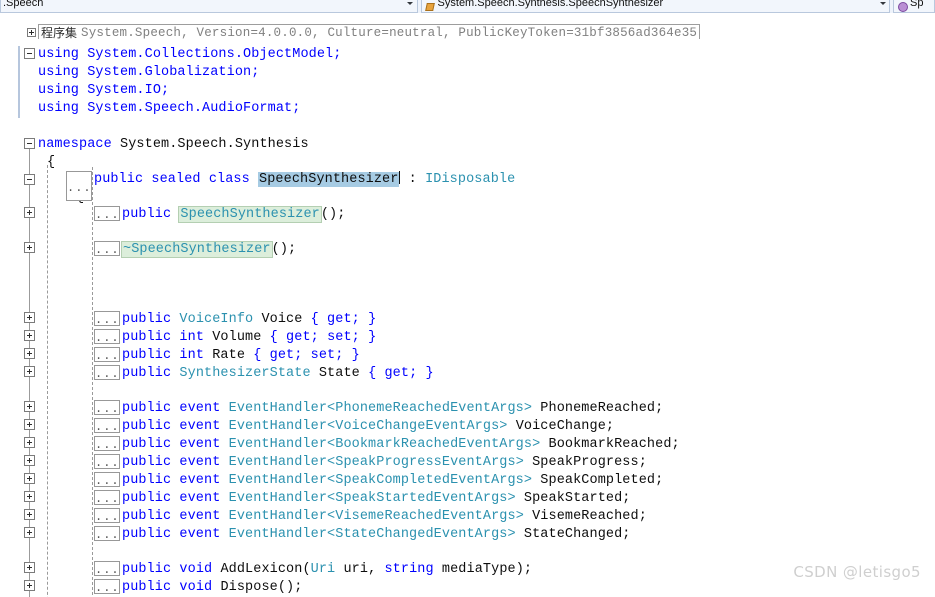  I want to click on event-args-type: PhonemeReachedEventArgs, so click(429, 408).